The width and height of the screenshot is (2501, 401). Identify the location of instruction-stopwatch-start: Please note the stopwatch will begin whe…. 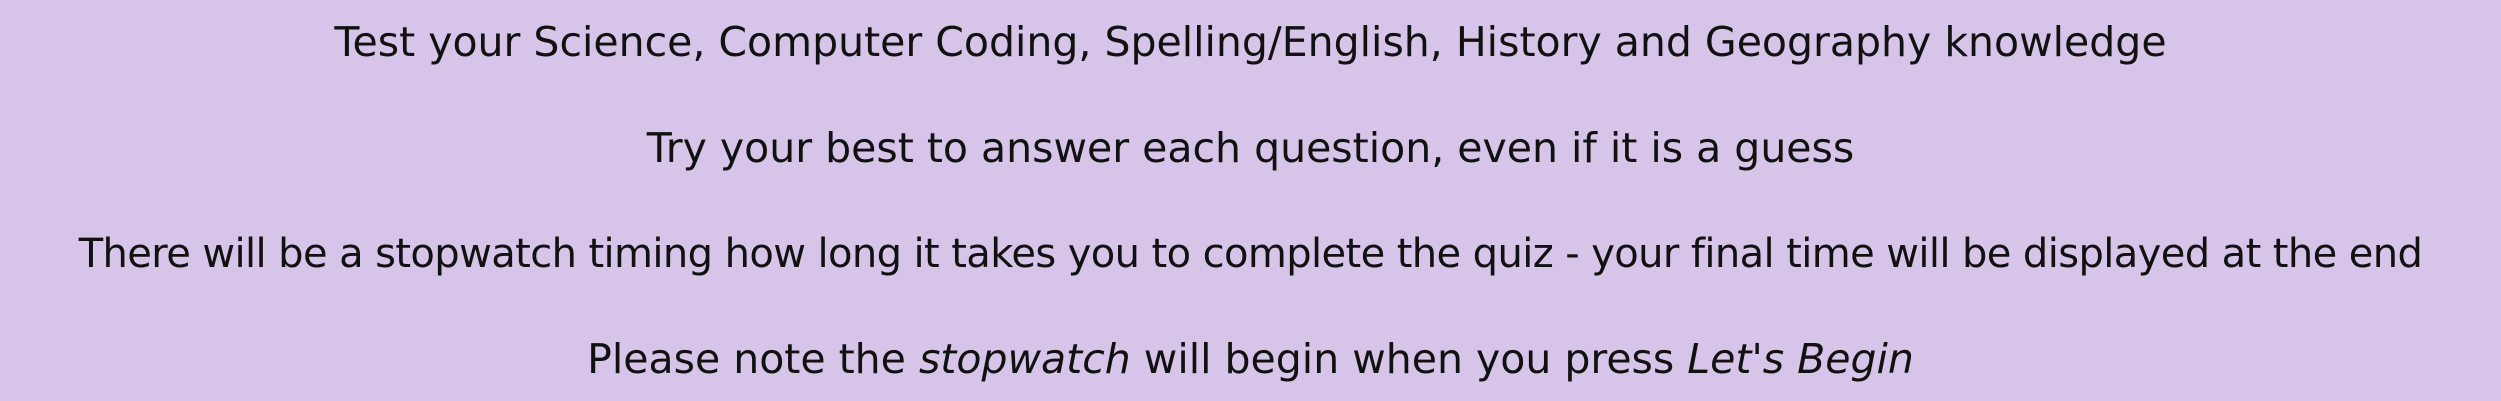
(1250, 359).